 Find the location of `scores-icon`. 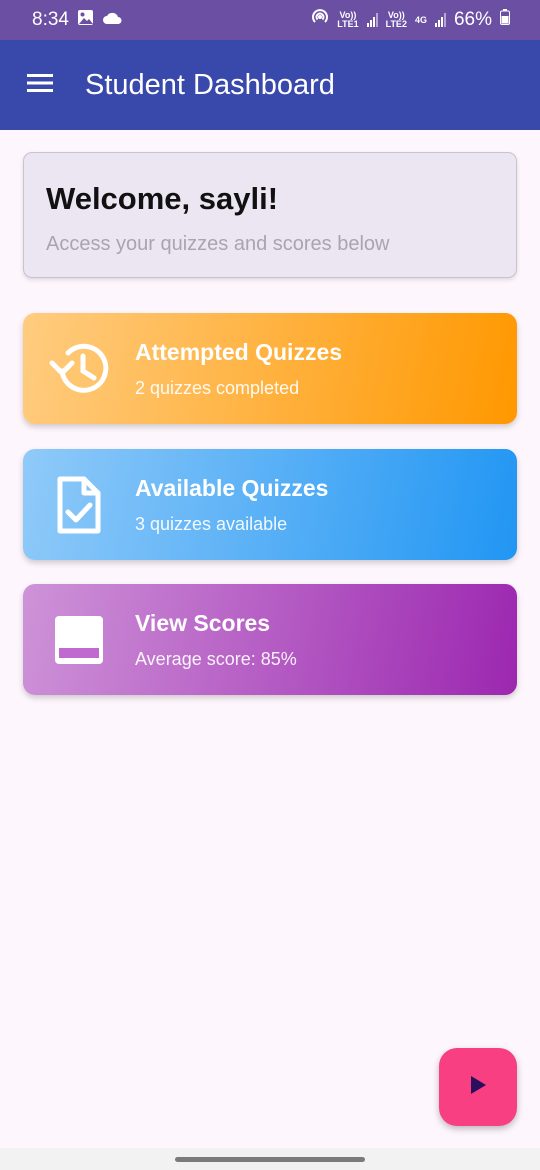

scores-icon is located at coordinates (79, 639).